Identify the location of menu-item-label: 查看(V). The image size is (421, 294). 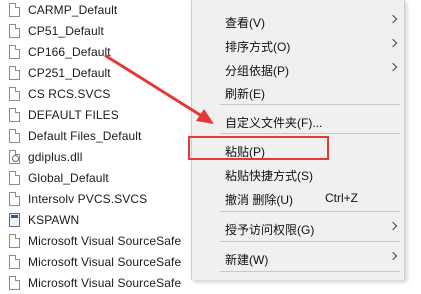
(245, 23).